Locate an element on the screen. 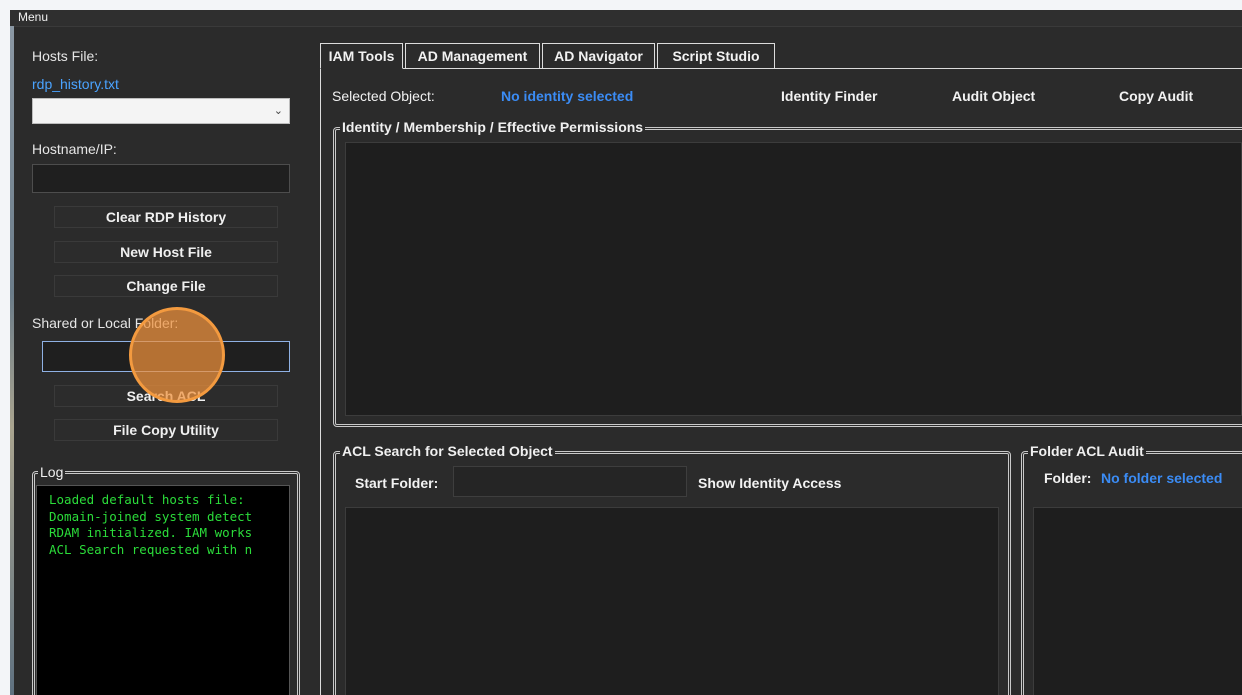  selected-object-value: No identity selected is located at coordinates (567, 96).